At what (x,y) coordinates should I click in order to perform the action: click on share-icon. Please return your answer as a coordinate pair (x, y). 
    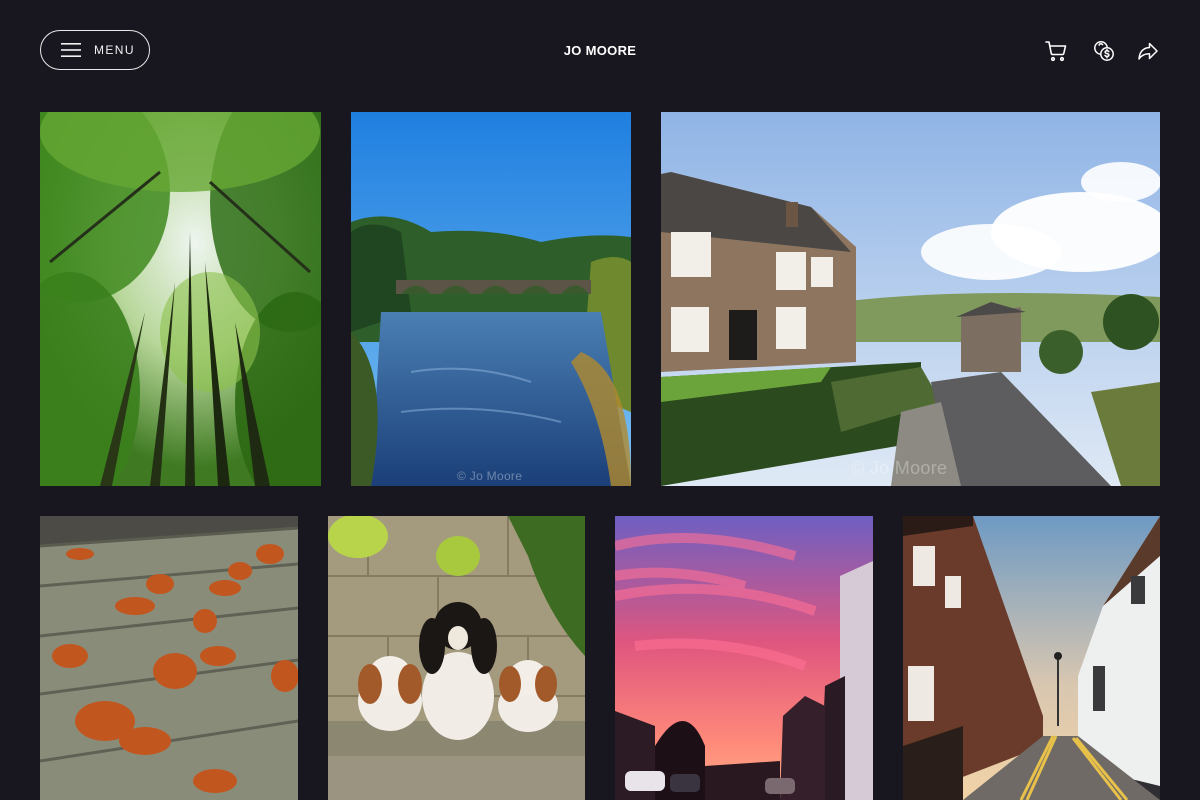
    Looking at the image, I should click on (1148, 51).